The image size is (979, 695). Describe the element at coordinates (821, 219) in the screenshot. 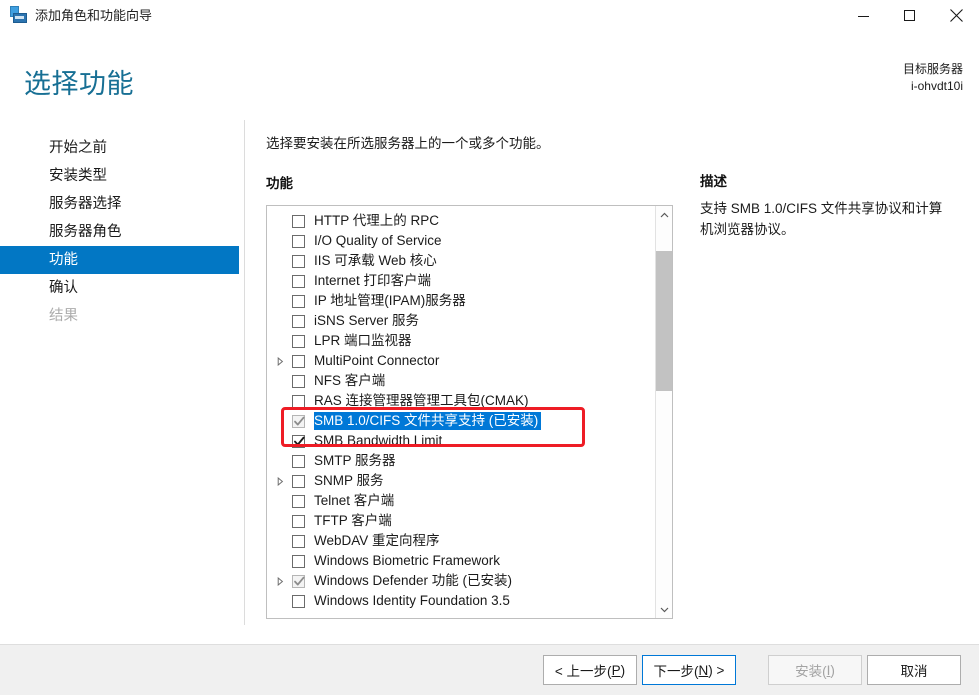

I see `description-body: 支持 SMB 1.0/CIFS 文件共享协议和计算机浏览器协议。` at that location.